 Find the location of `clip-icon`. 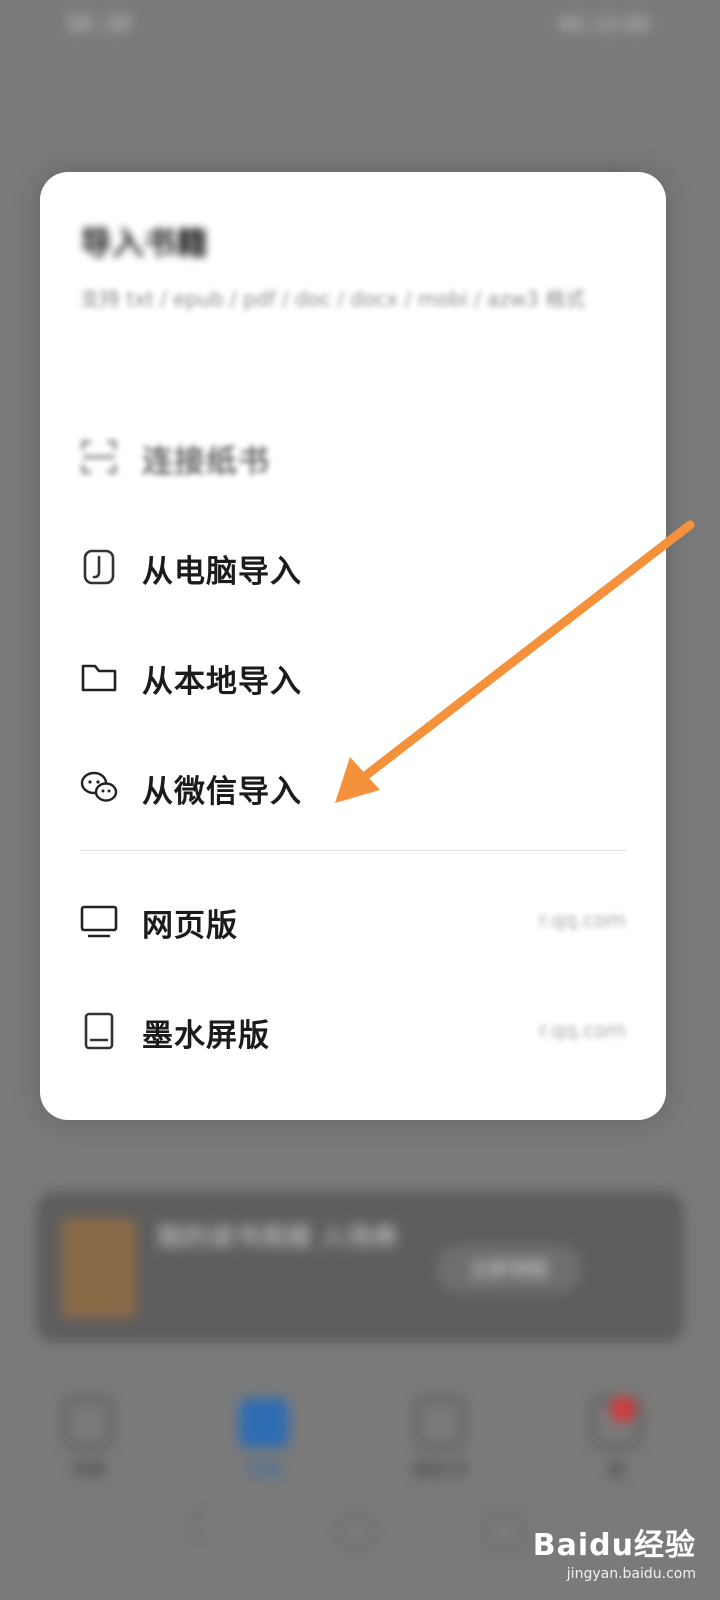

clip-icon is located at coordinates (99, 567).